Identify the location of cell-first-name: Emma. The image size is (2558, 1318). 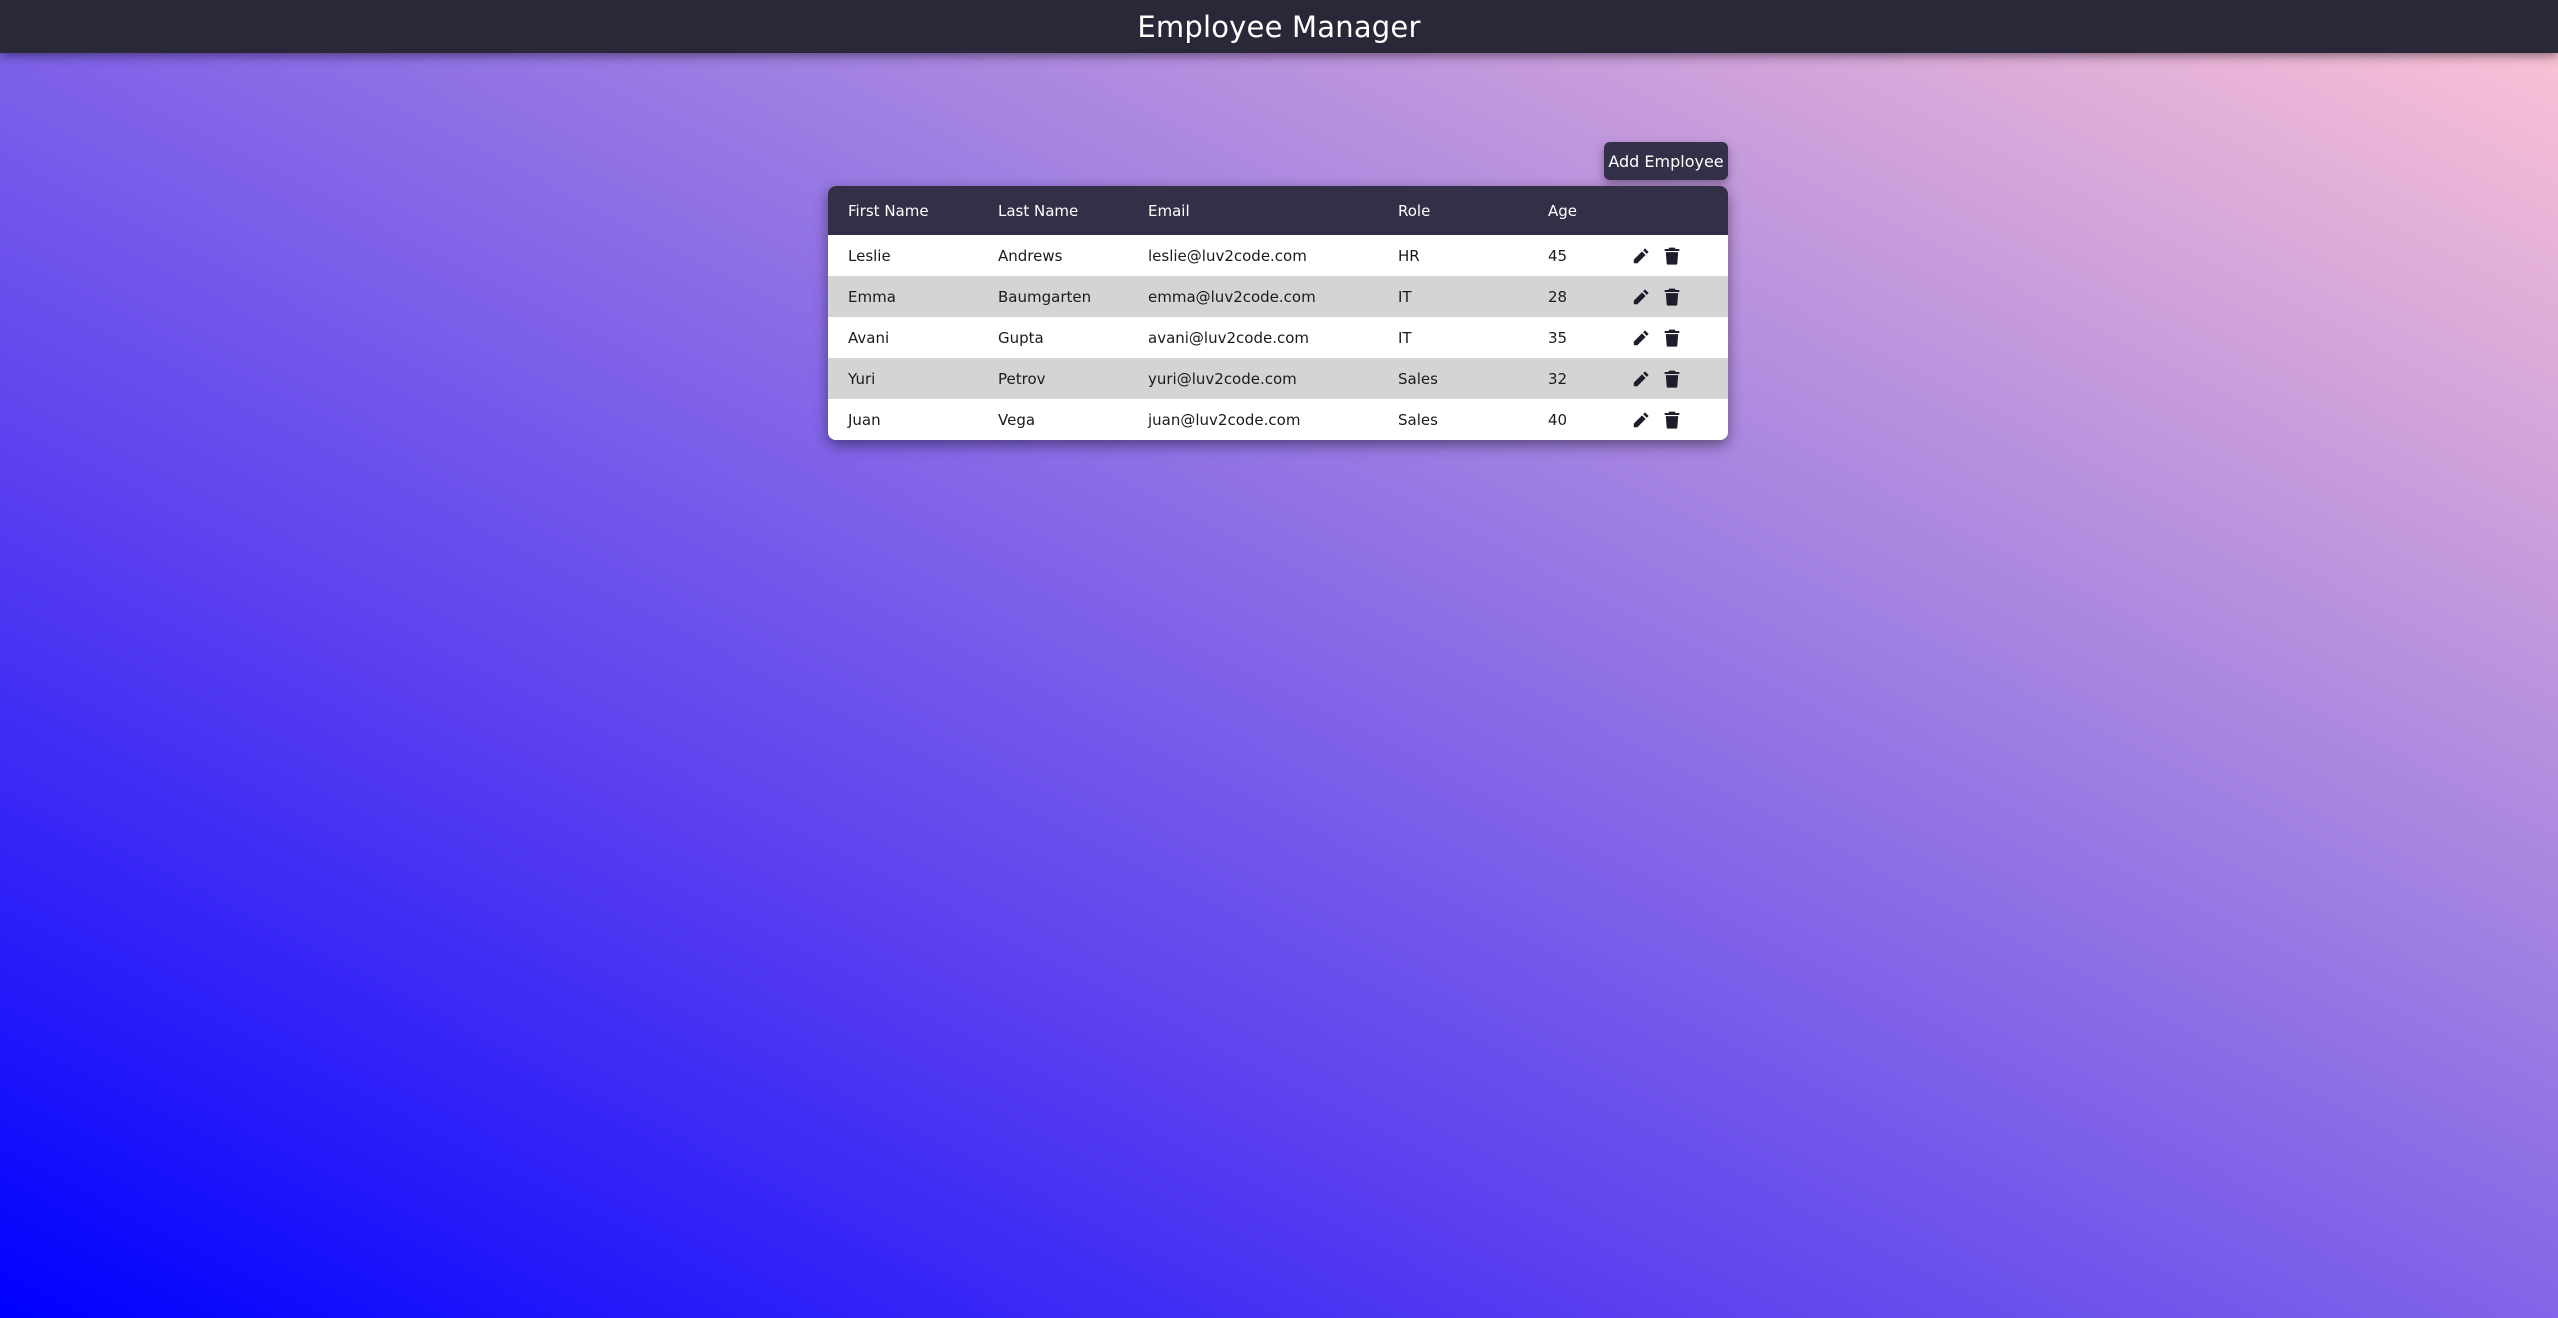
(872, 296).